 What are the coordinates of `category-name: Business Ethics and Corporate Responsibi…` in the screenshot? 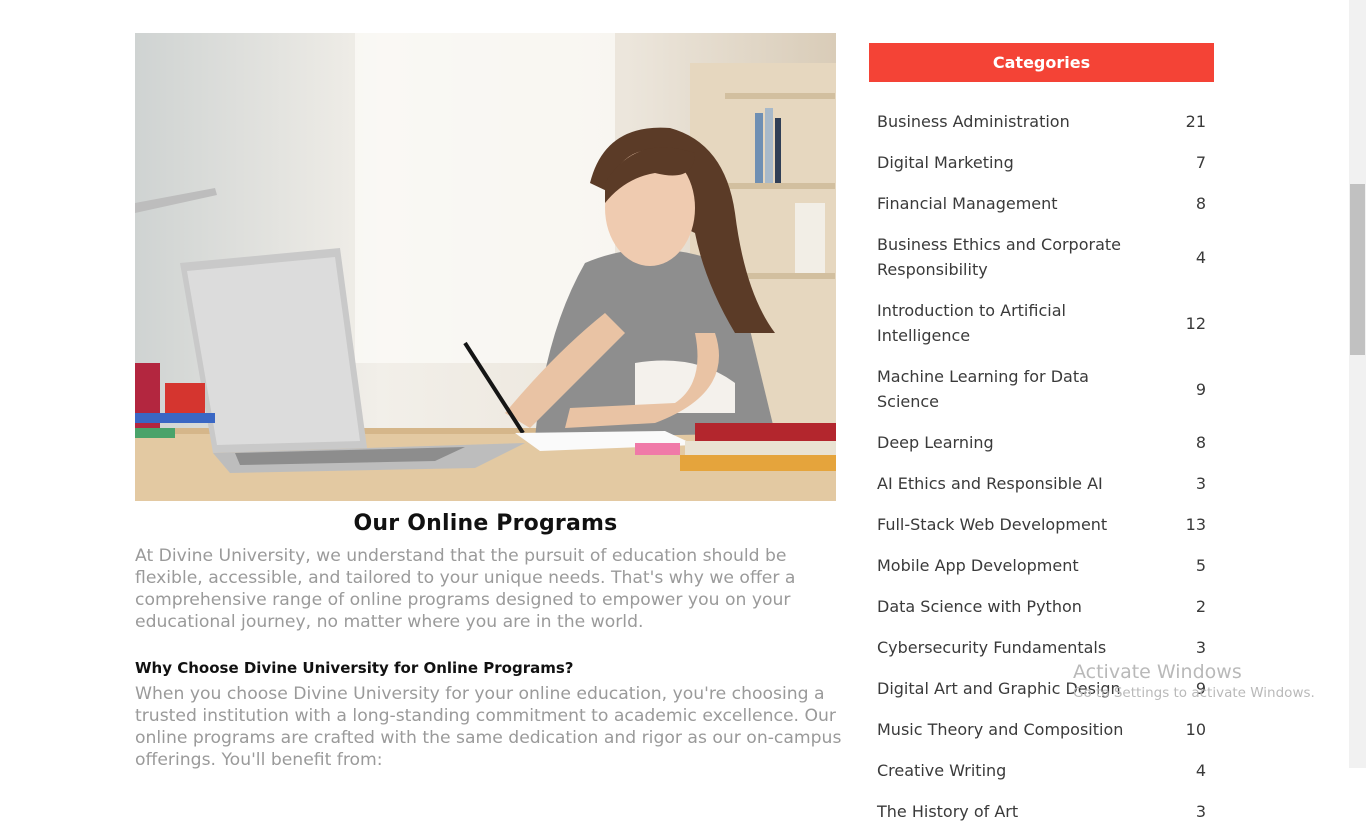 It's located at (999, 257).